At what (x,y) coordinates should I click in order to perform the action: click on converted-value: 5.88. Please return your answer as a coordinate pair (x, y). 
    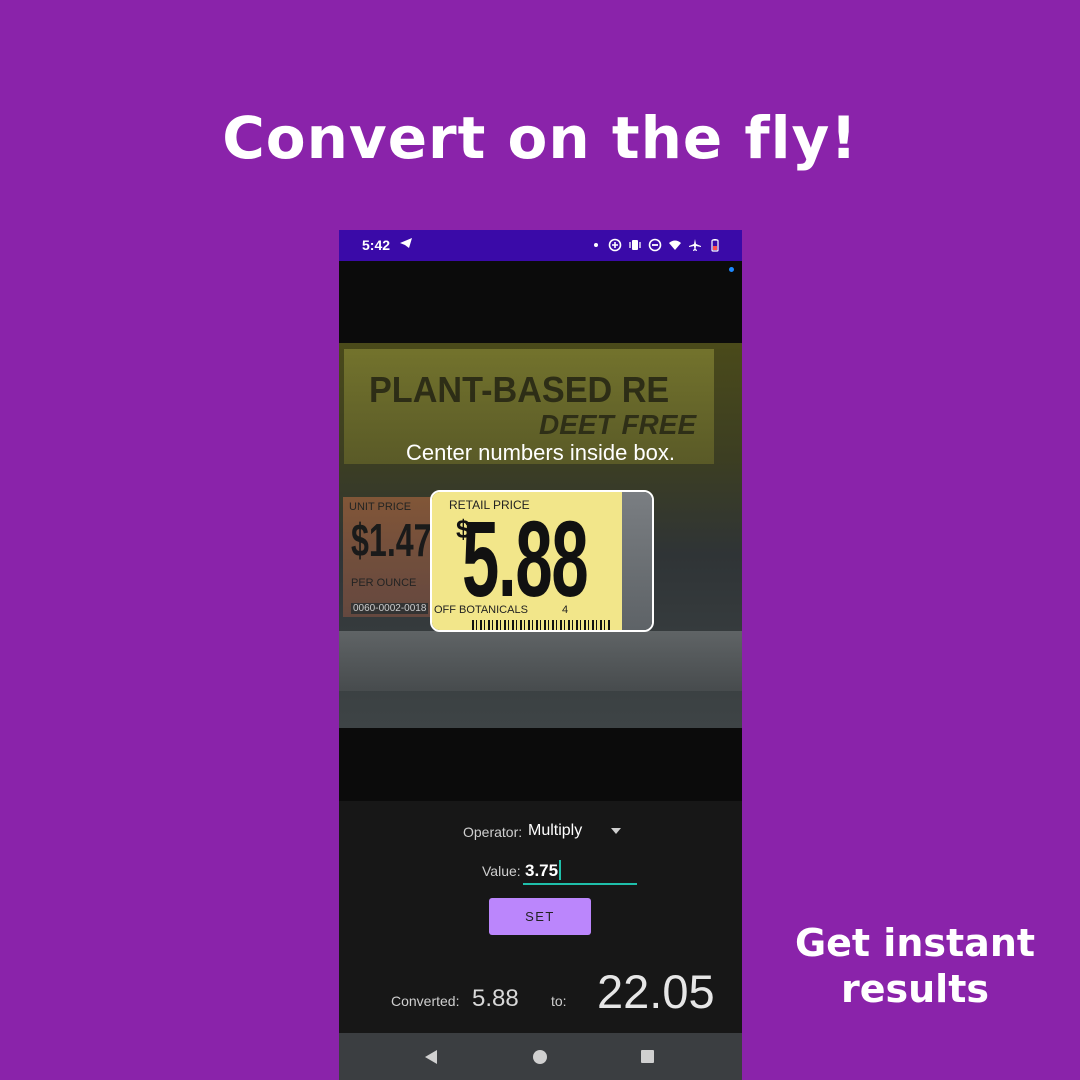
    Looking at the image, I should click on (495, 998).